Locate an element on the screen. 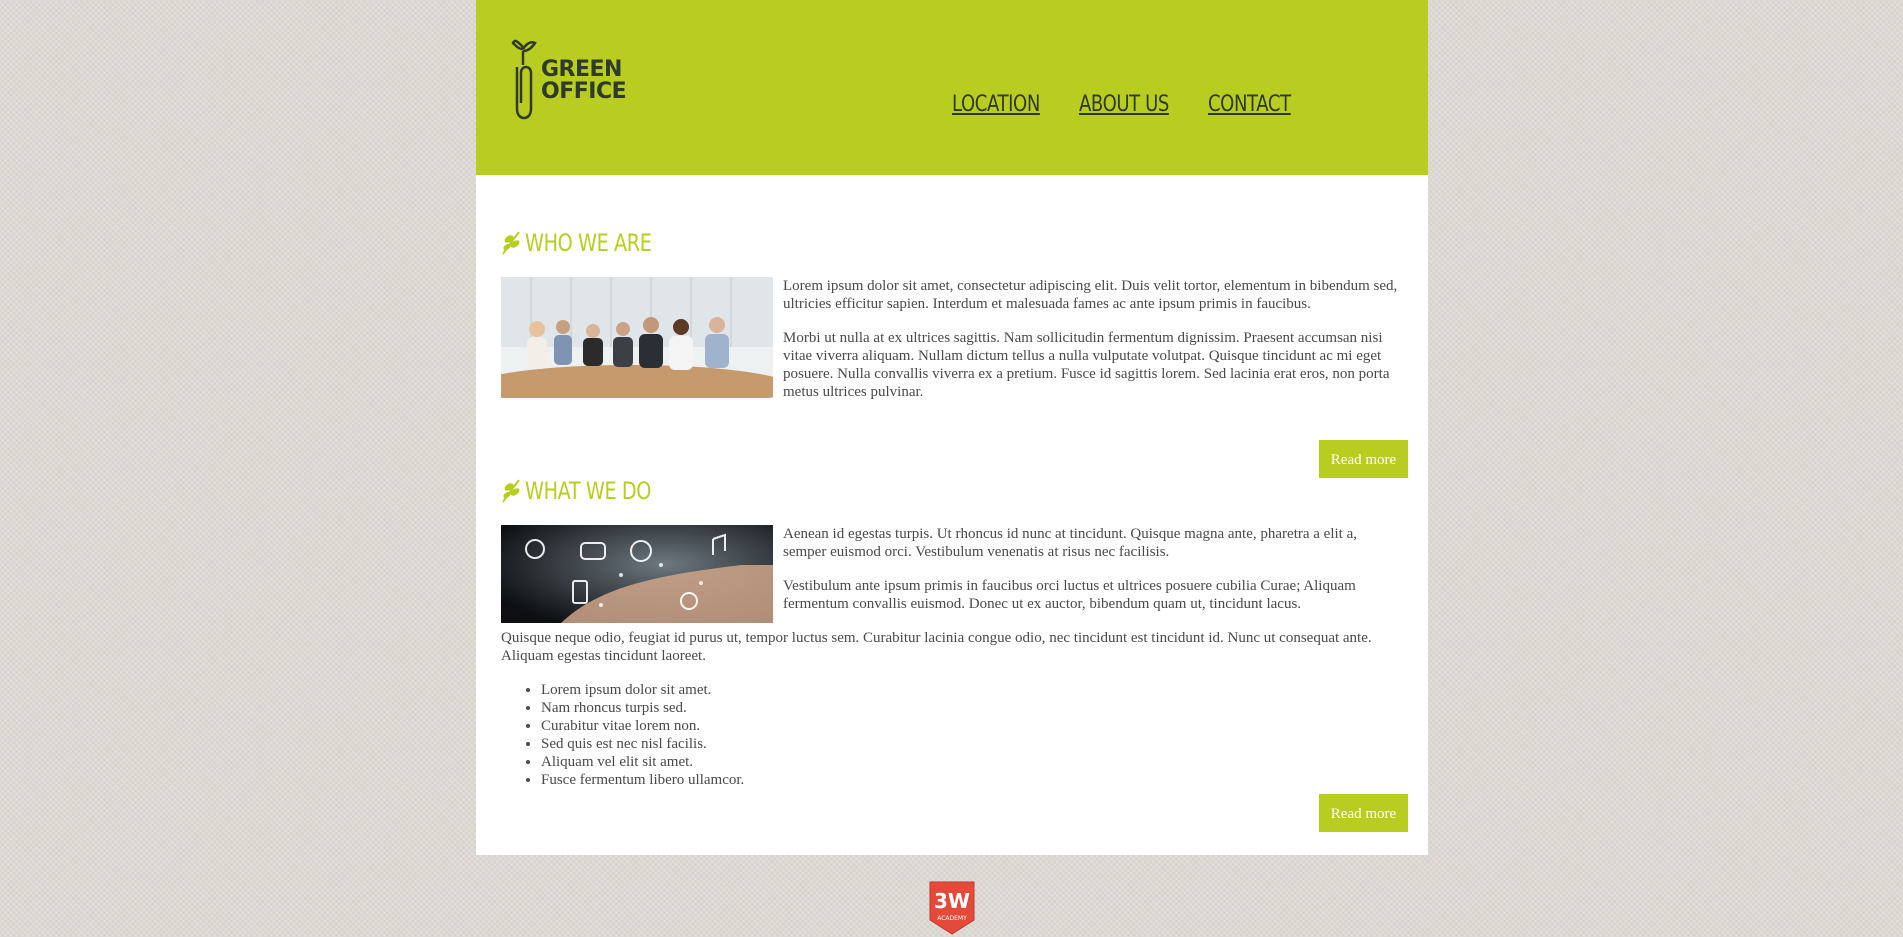 Image resolution: width=1903 pixels, height=937 pixels. list-item: Fusce fermentum libero ullamcor. is located at coordinates (972, 780).